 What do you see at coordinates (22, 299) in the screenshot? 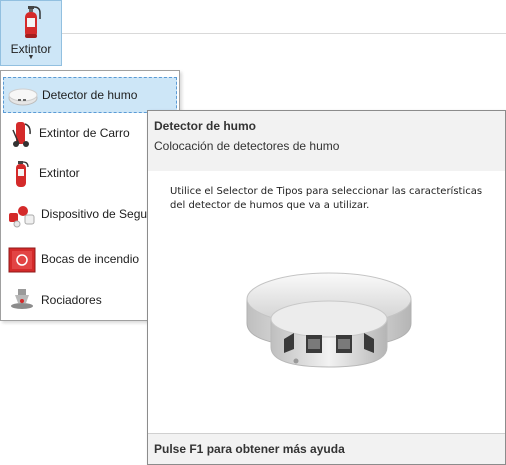
I see `sprinkler-icon` at bounding box center [22, 299].